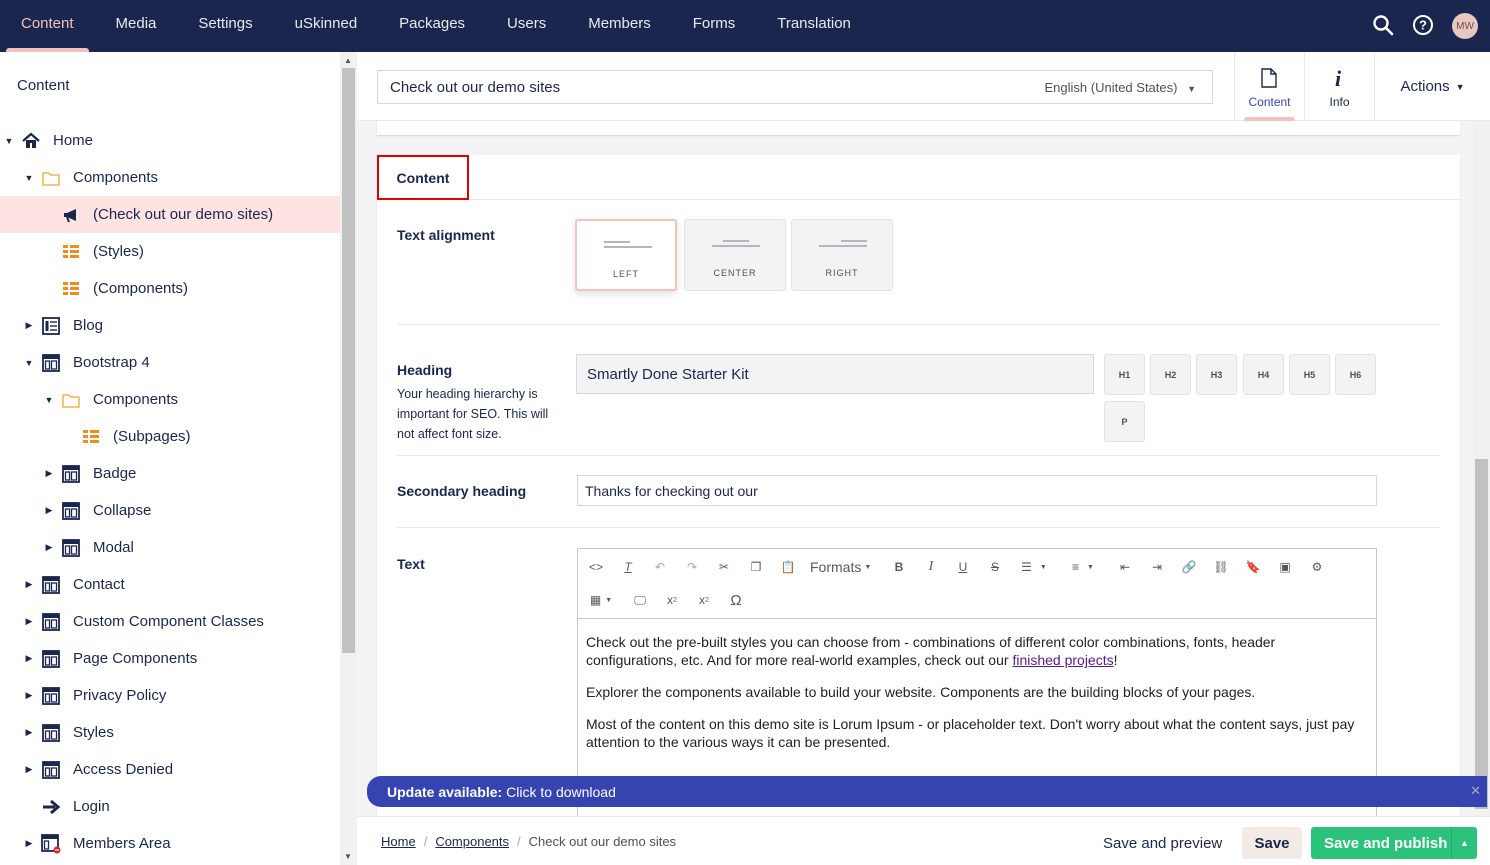 The width and height of the screenshot is (1490, 865). What do you see at coordinates (1124, 421) in the screenshot?
I see `heading-level-p: P` at bounding box center [1124, 421].